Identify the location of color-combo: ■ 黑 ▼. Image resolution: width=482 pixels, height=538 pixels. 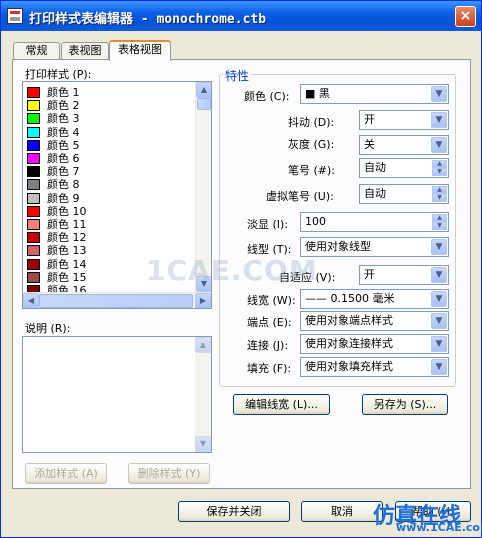
(374, 94).